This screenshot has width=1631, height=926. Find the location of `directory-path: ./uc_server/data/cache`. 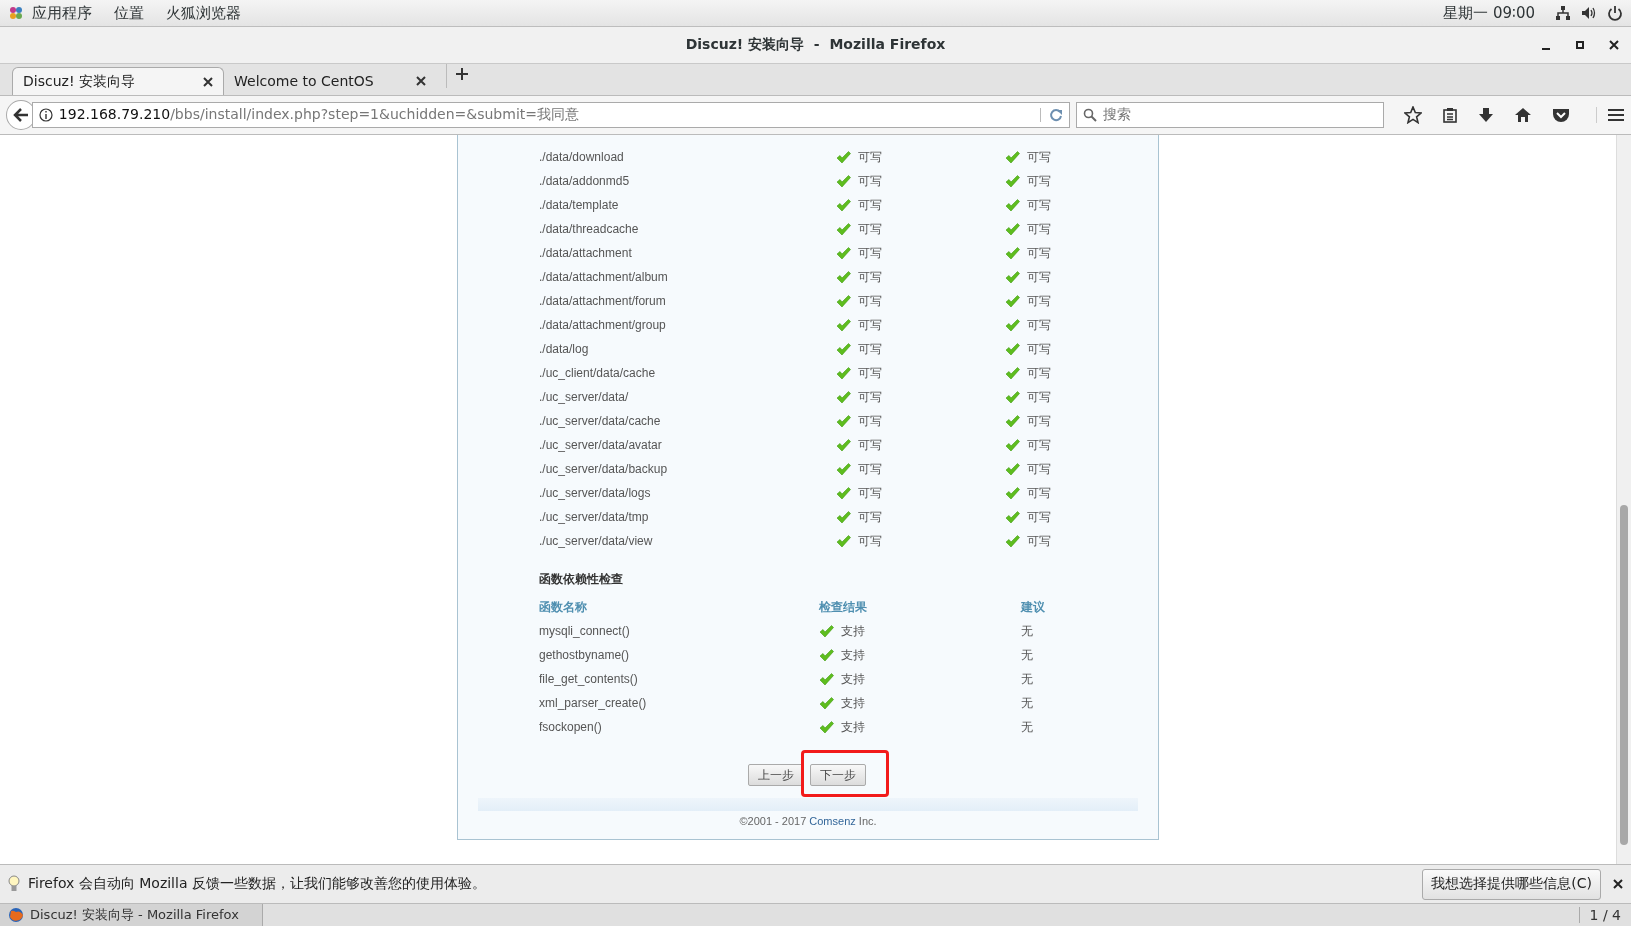

directory-path: ./uc_server/data/cache is located at coordinates (600, 421).